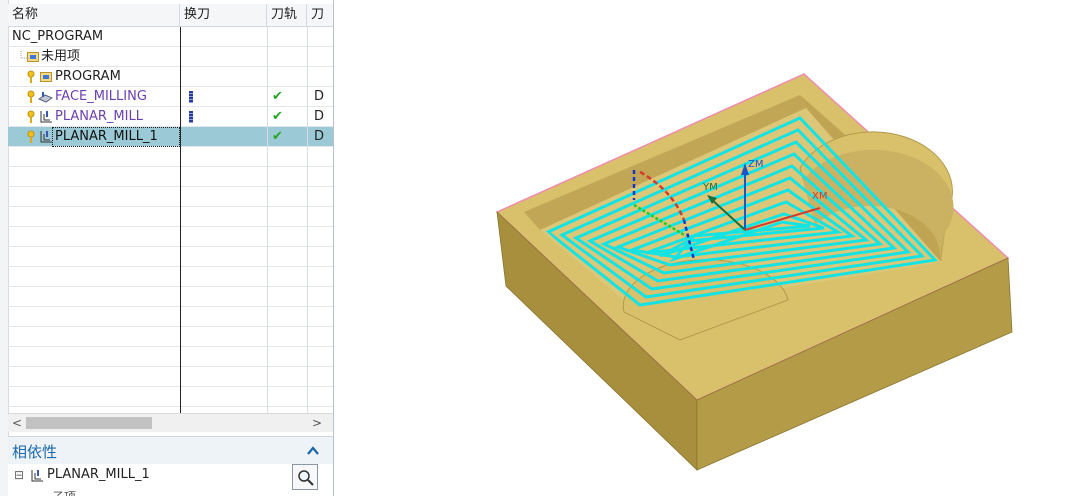  Describe the element at coordinates (170, 117) in the screenshot. I see `tree-row-planar-mill: PLANAR_MILL ✔ D` at that location.